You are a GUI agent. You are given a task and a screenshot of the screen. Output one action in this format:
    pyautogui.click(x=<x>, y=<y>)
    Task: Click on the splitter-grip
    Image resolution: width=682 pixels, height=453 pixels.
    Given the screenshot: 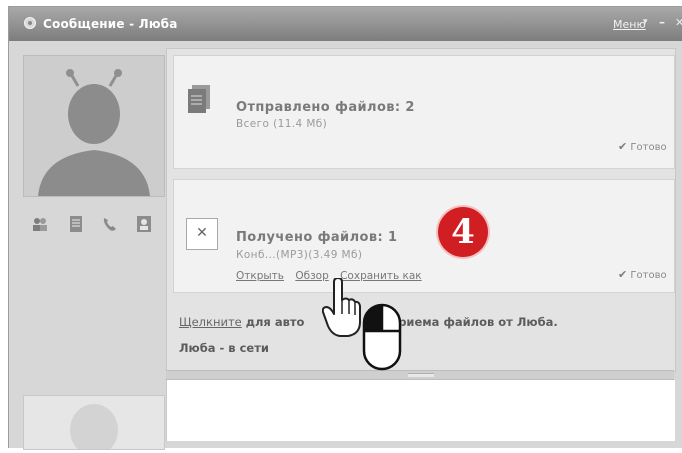 What is the action you would take?
    pyautogui.click(x=421, y=375)
    